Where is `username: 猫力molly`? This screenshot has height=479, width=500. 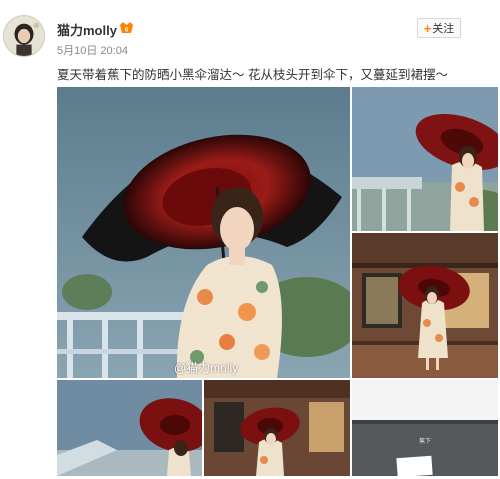 username: 猫力molly is located at coordinates (87, 29).